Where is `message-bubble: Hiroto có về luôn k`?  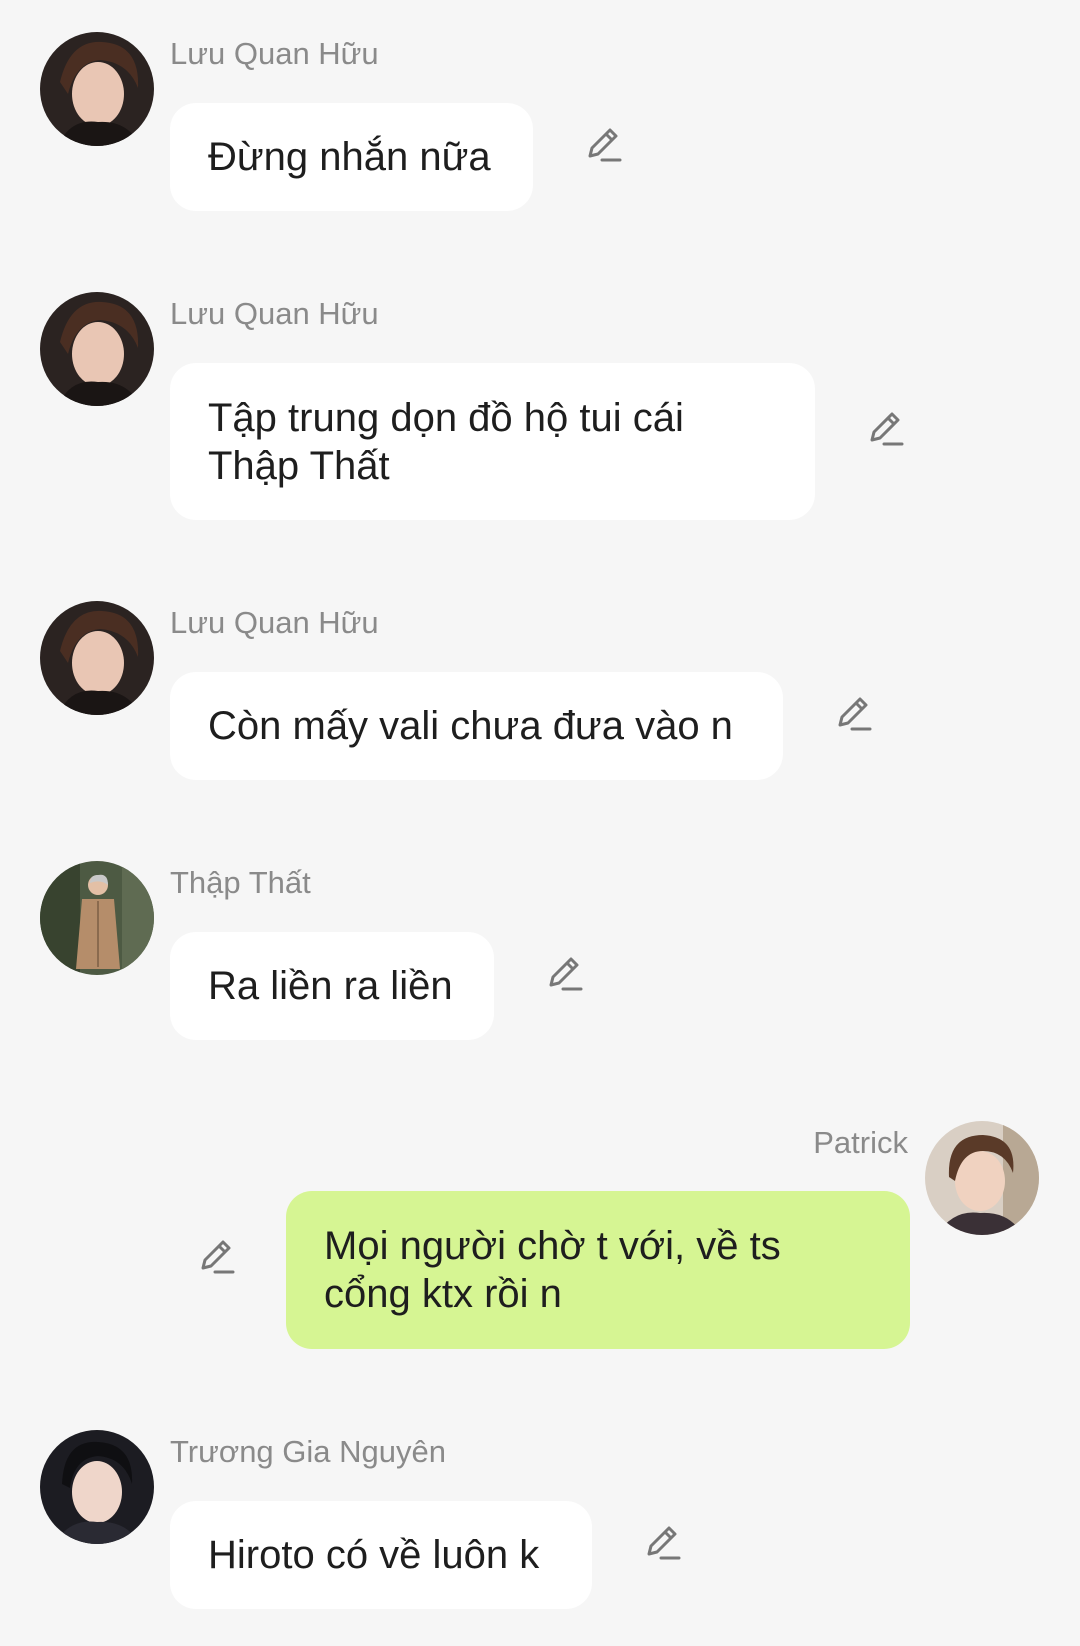
message-bubble: Hiroto có về luôn k is located at coordinates (381, 1555).